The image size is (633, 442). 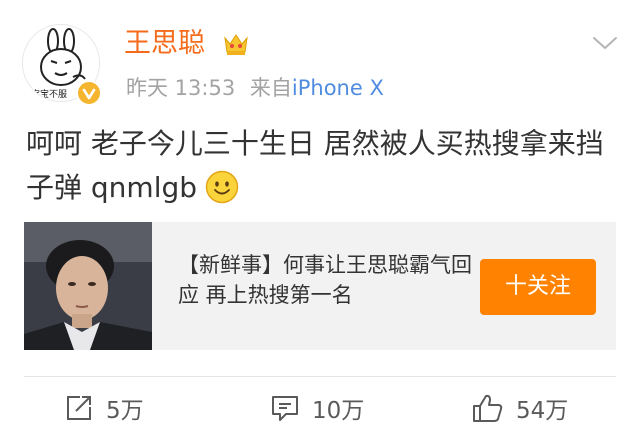 What do you see at coordinates (320, 376) in the screenshot?
I see `divider` at bounding box center [320, 376].